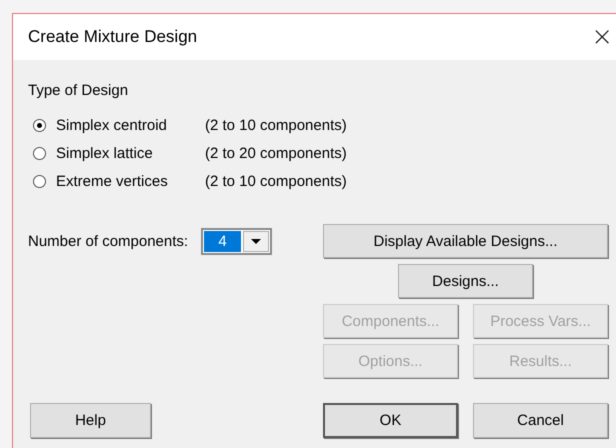 The width and height of the screenshot is (616, 448). What do you see at coordinates (108, 241) in the screenshot?
I see `field-label: Number of components:` at bounding box center [108, 241].